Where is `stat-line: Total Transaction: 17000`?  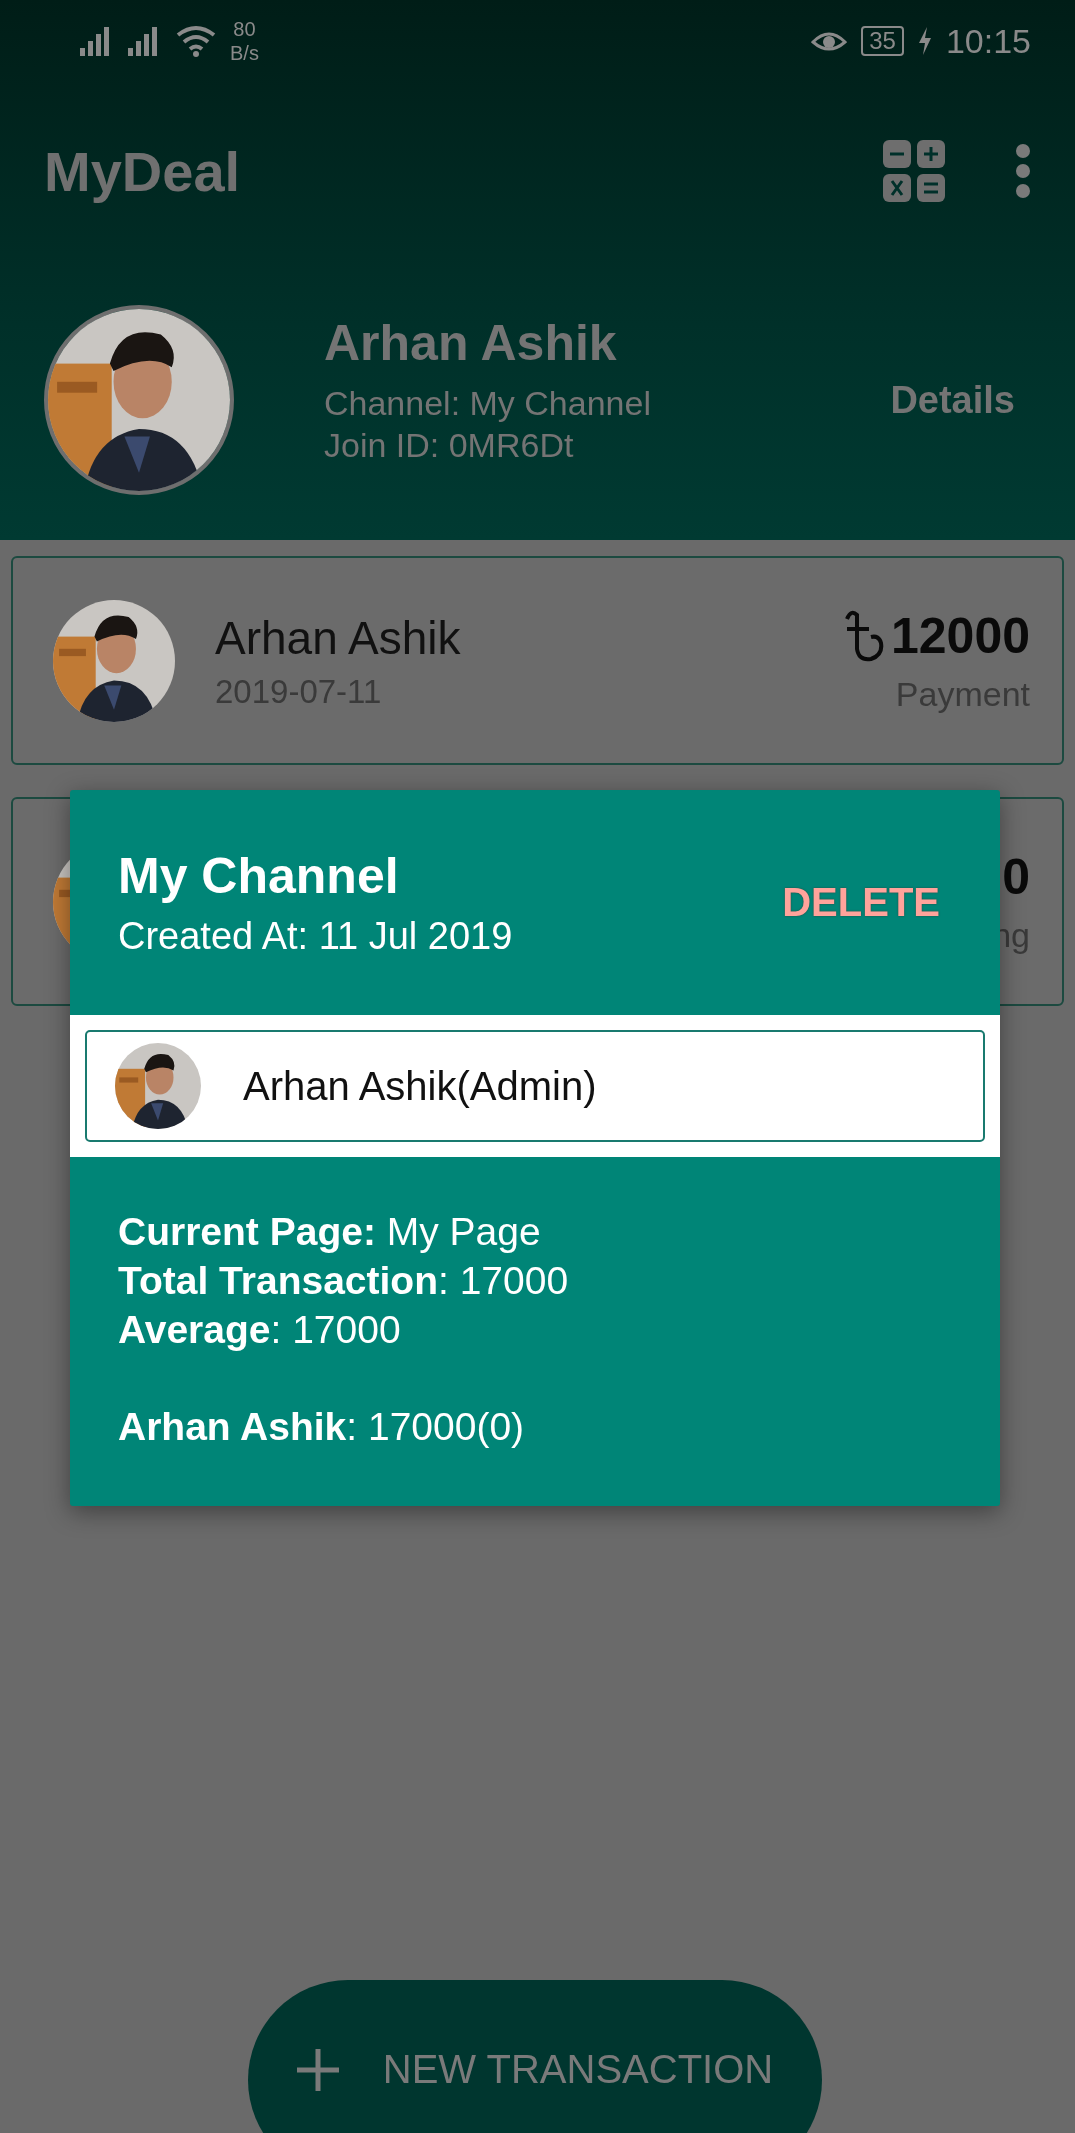
stat-line: Total Transaction: 17000 is located at coordinates (344, 1281).